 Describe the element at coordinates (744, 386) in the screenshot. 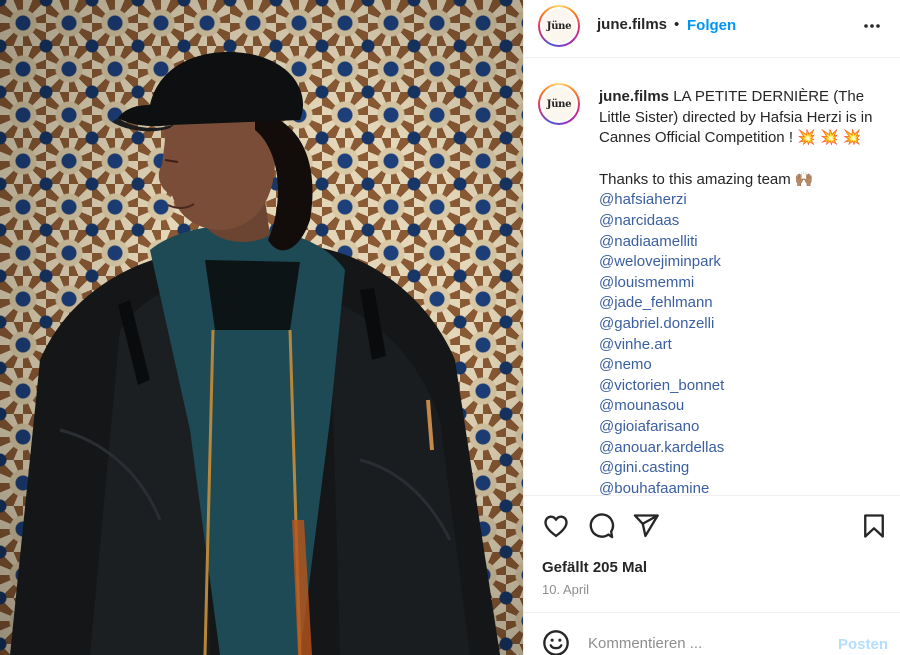

I see `mention-link: @victorien_bonnet` at that location.